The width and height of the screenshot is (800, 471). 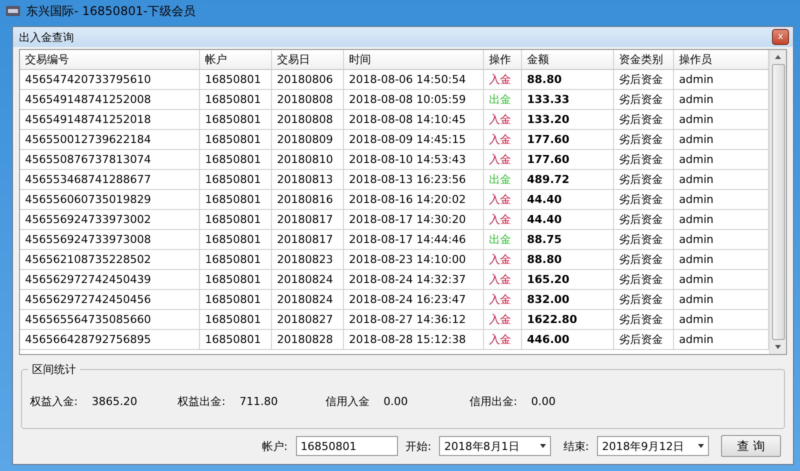 What do you see at coordinates (110, 79) in the screenshot?
I see `table-cell: 456547420733795610` at bounding box center [110, 79].